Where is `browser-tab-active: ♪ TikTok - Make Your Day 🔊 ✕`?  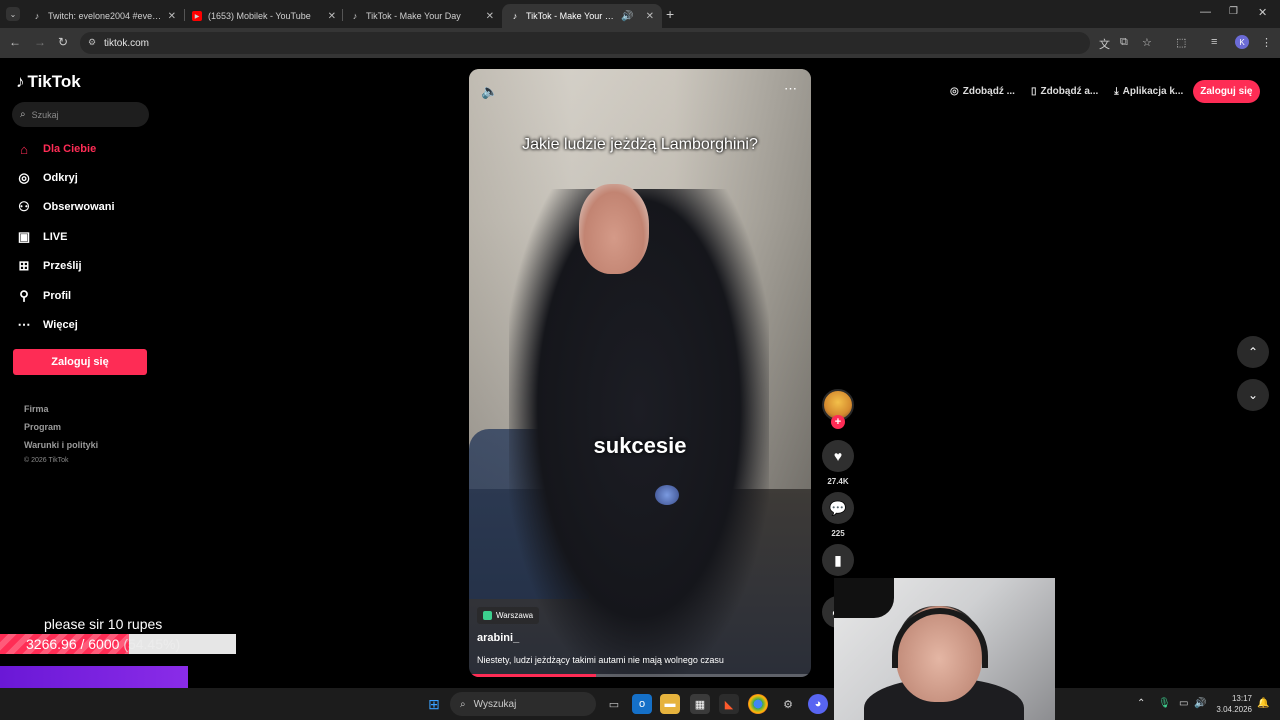
browser-tab-active: ♪ TikTok - Make Your Day 🔊 ✕ is located at coordinates (582, 16).